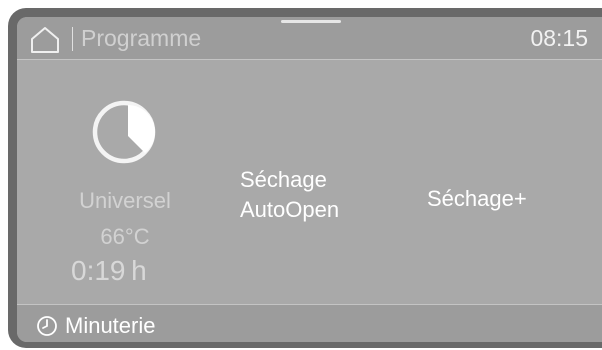 This screenshot has height=350, width=602. Describe the element at coordinates (290, 209) in the screenshot. I see `option-autoopen-line-2: AutoOpen` at that location.